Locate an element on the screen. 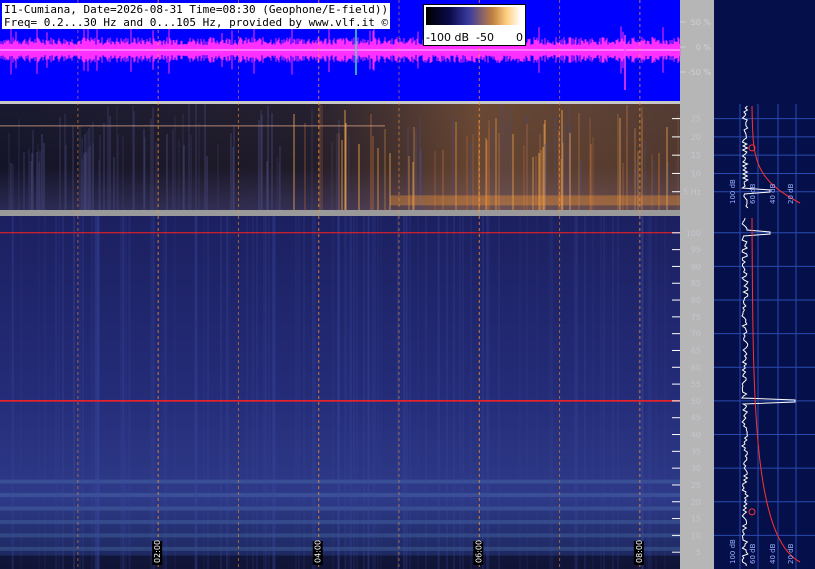 This screenshot has width=815, height=569. time-label-group: 04:00 is located at coordinates (317, 552).